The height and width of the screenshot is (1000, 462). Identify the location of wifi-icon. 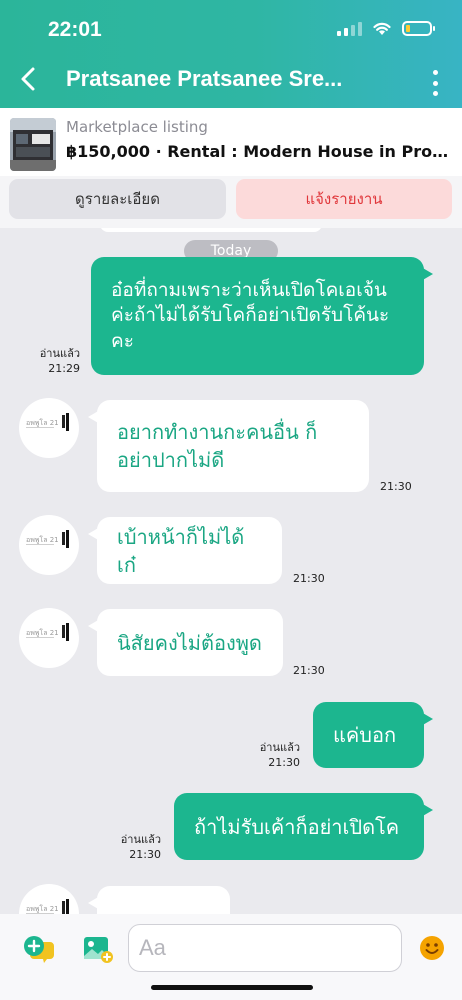
(382, 28).